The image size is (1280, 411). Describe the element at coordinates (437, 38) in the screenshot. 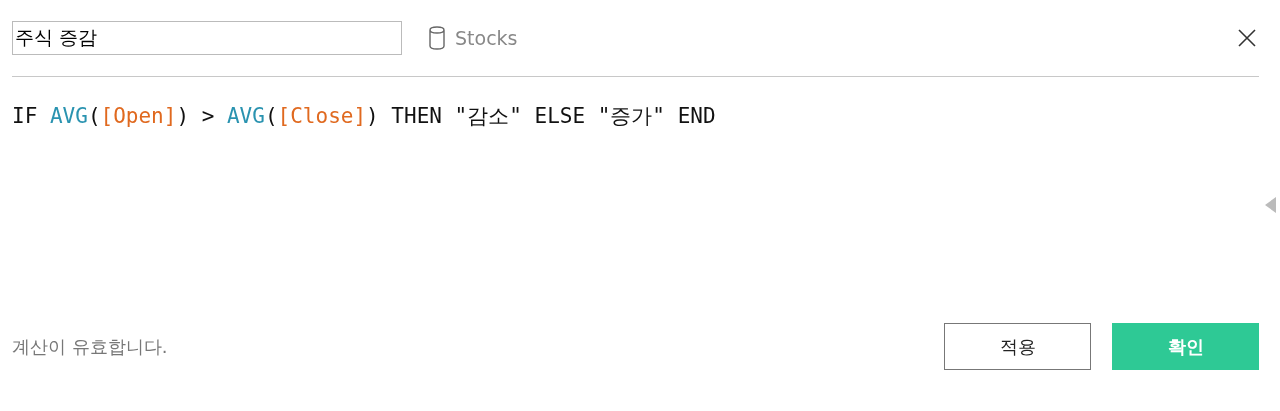

I see `database-icon` at that location.